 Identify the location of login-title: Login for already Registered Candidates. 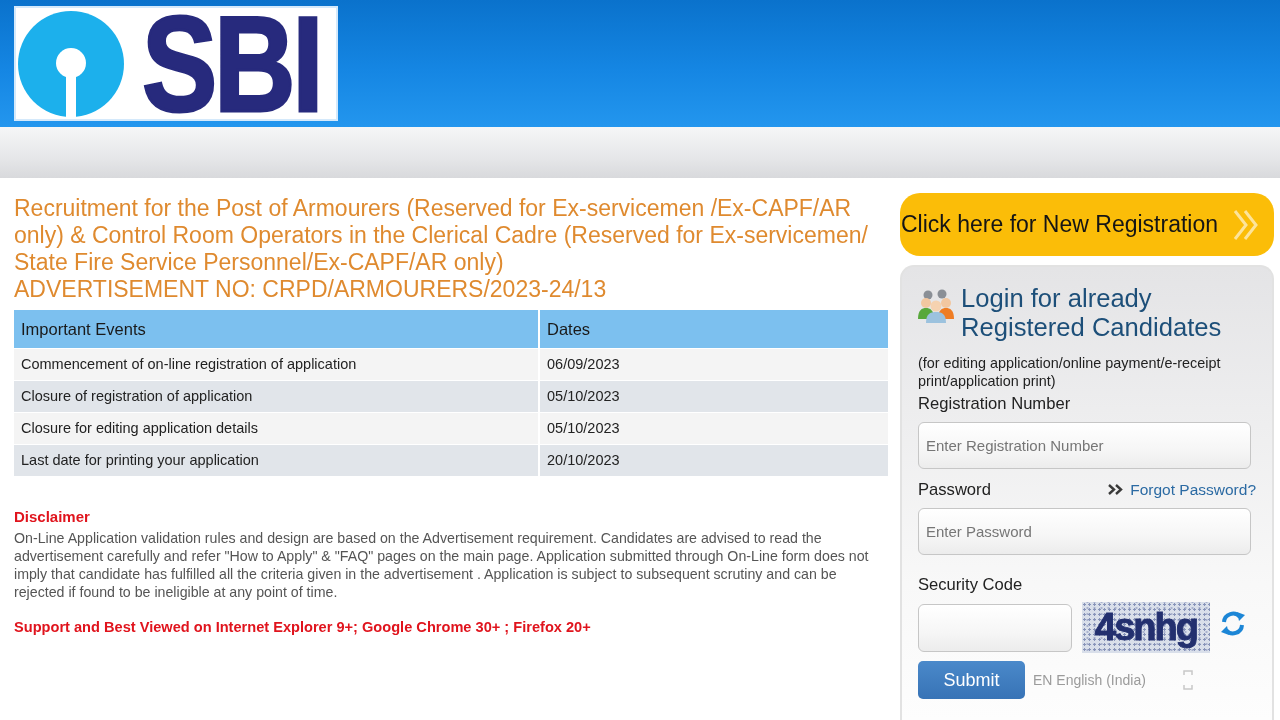
(1092, 313).